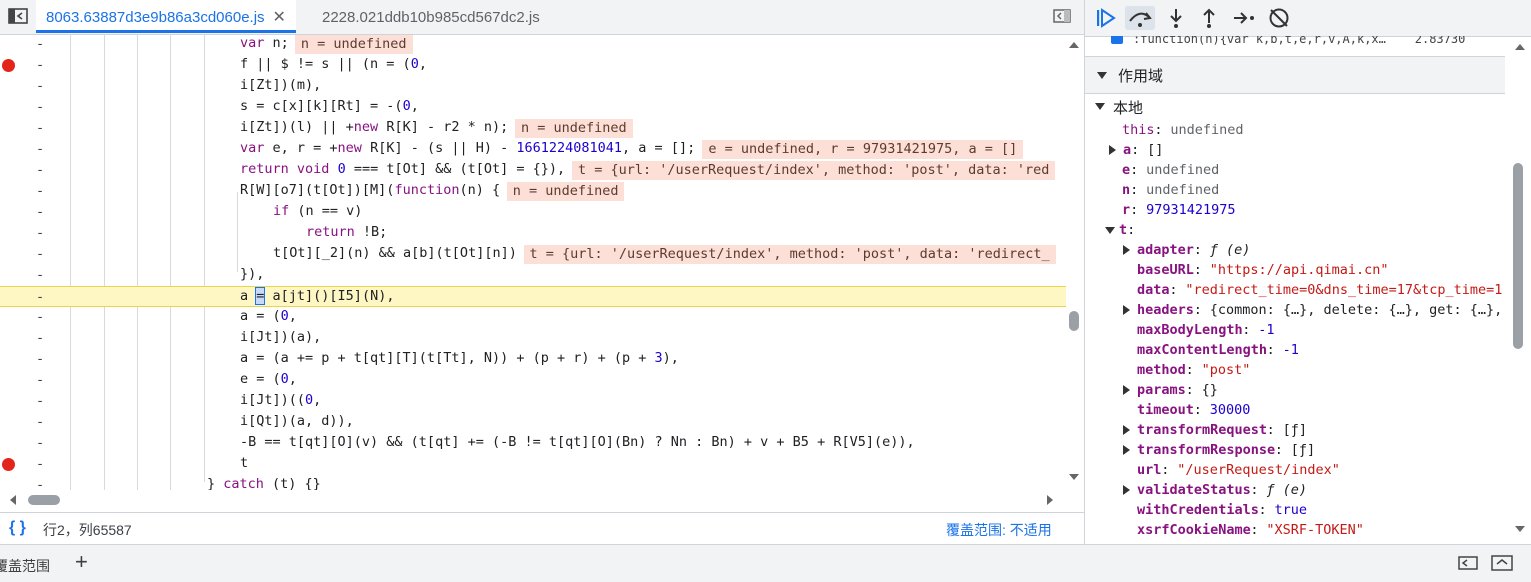  What do you see at coordinates (1294, 430) in the screenshot?
I see `variable-value: [ƒ]` at bounding box center [1294, 430].